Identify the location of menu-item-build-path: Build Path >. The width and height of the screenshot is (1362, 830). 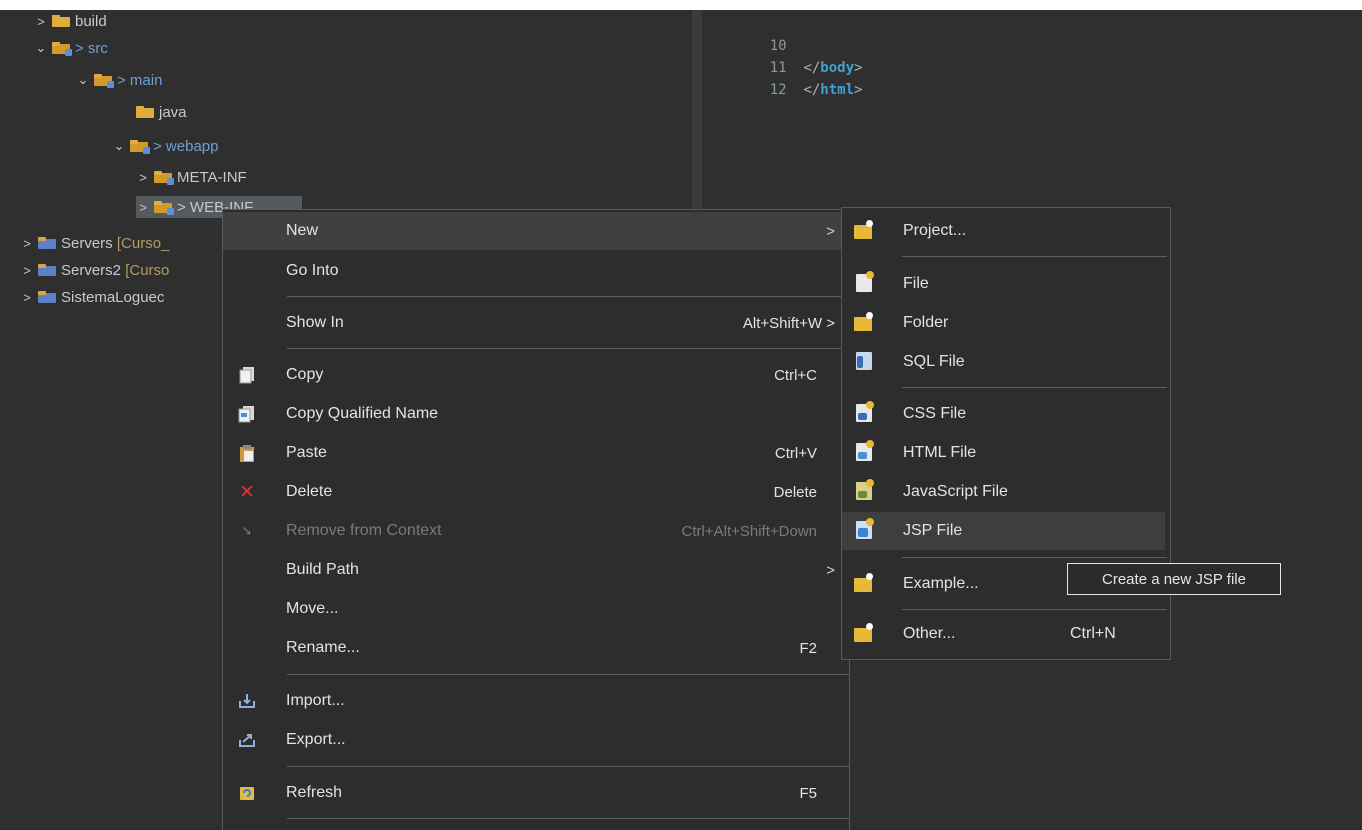
(536, 570).